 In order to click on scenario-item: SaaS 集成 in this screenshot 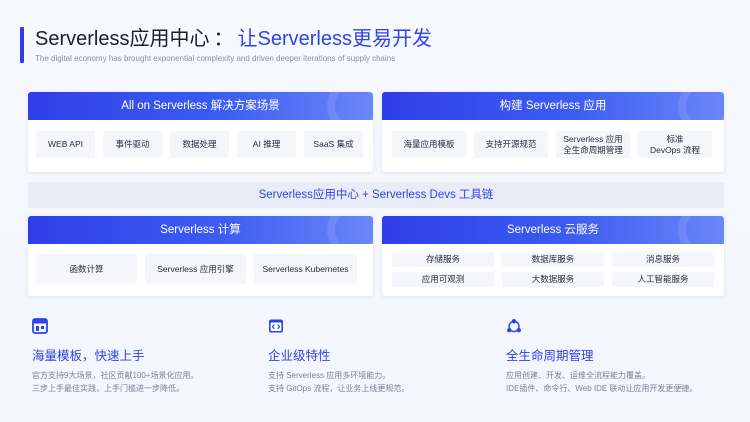, I will do `click(333, 144)`.